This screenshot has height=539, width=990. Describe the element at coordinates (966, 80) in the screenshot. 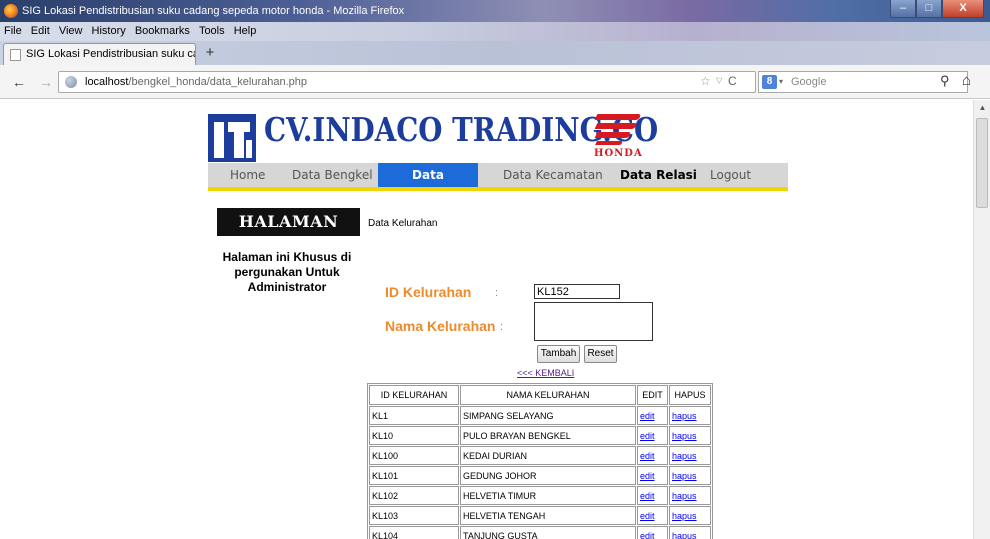

I see `home-icon: ⌂` at that location.